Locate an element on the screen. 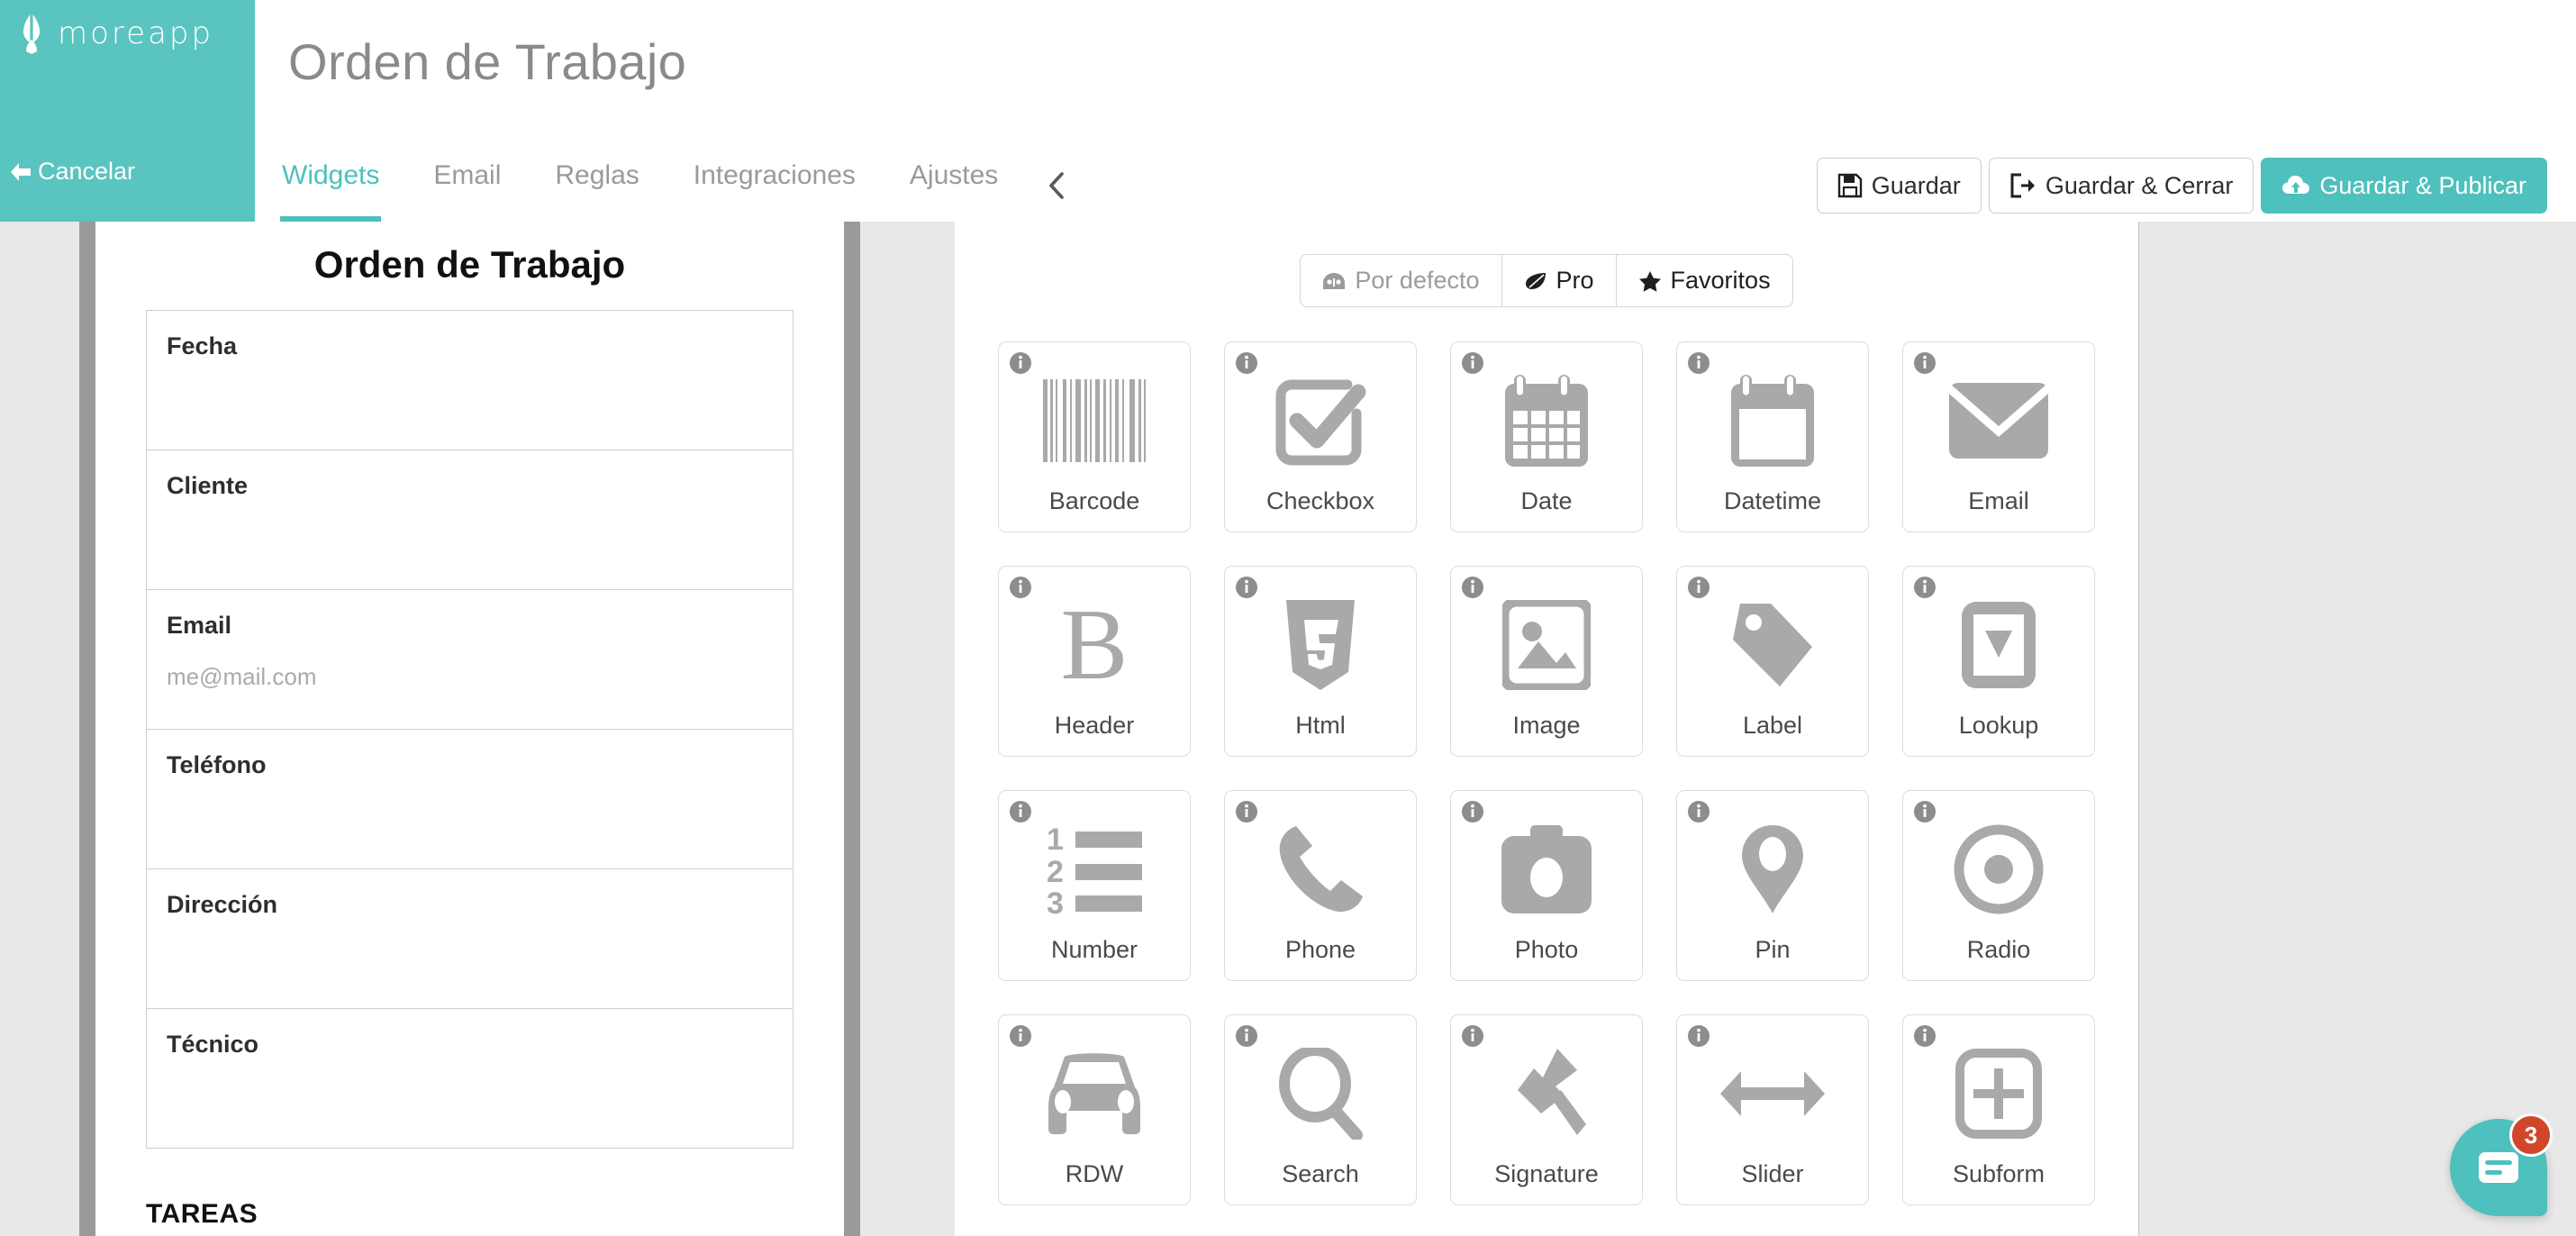 The width and height of the screenshot is (2576, 1236). widget-card-signature: Signature is located at coordinates (1546, 1109).